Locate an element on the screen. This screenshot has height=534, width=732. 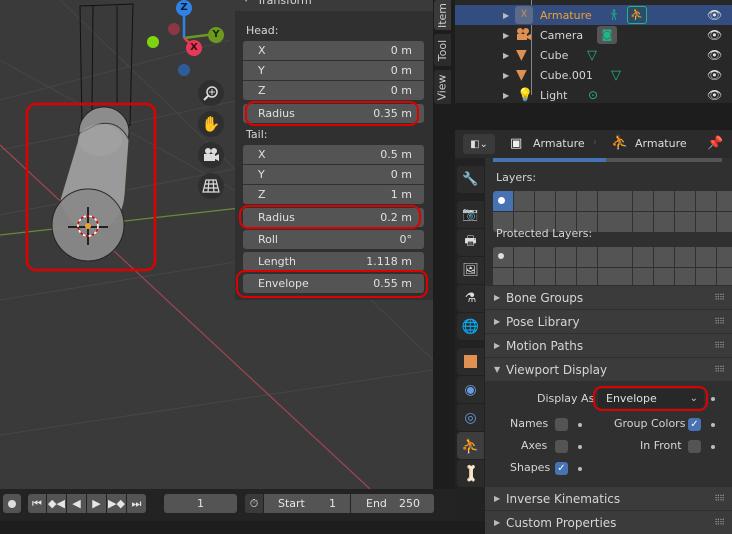
prev-keyframe-button: ◆◀ is located at coordinates (56, 503).